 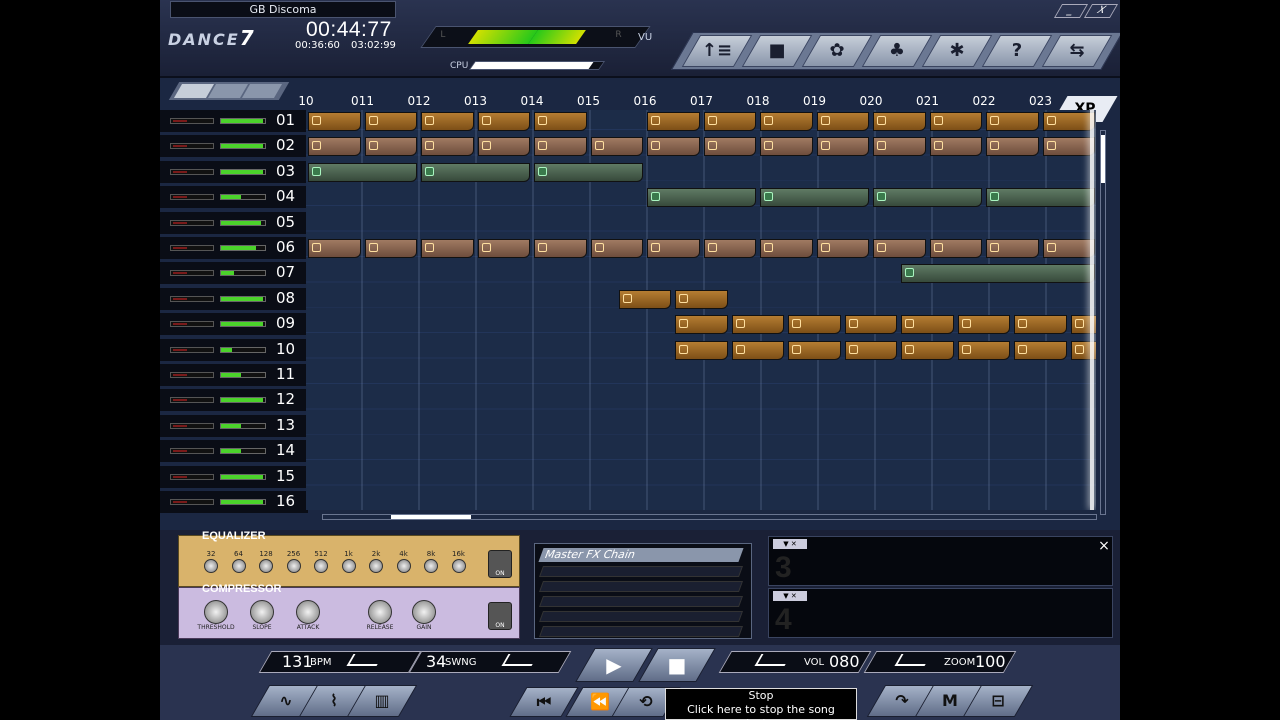 I want to click on vertical-scroll-thumb, so click(x=1103, y=159).